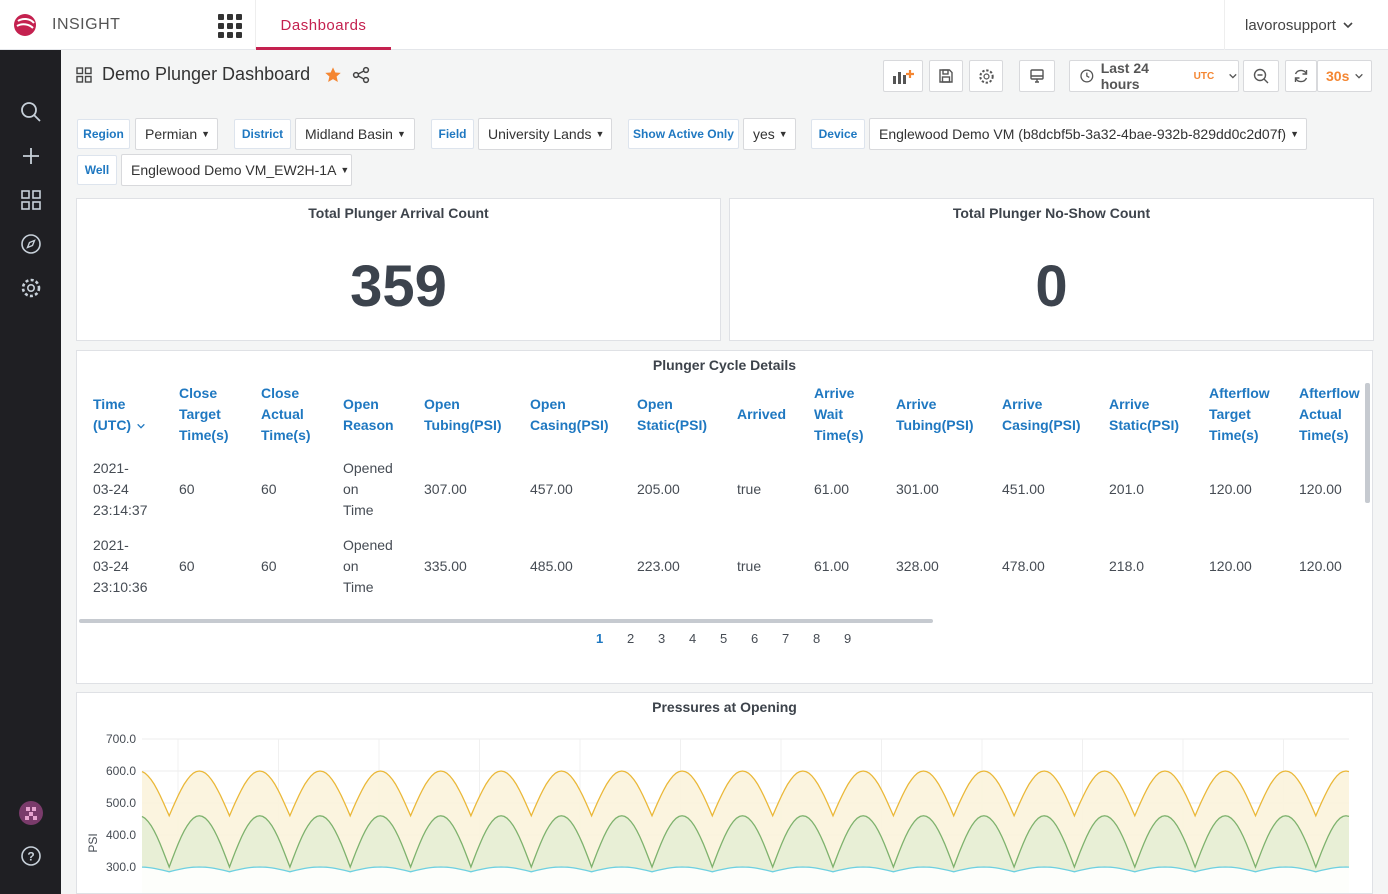 The height and width of the screenshot is (894, 1388). Describe the element at coordinates (661, 638) in the screenshot. I see `page-link: 3` at that location.